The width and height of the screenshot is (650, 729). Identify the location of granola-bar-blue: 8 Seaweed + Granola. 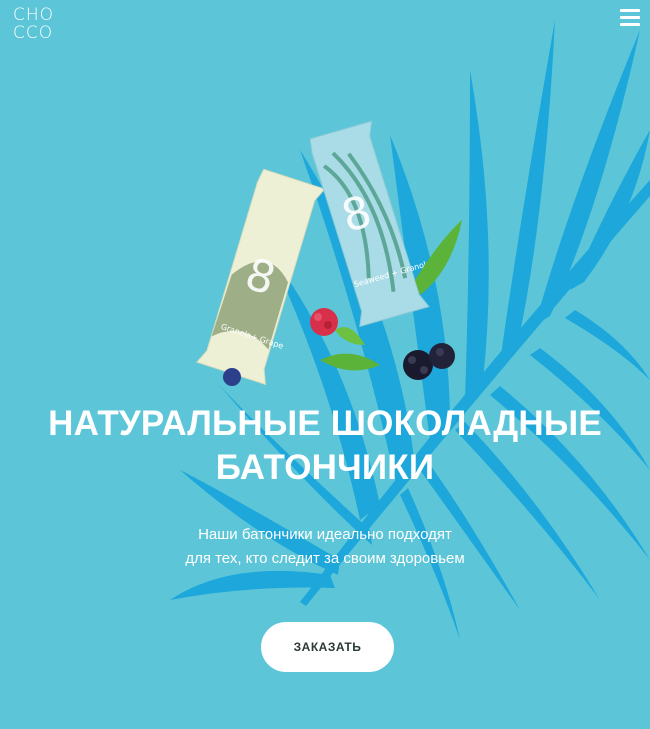
(370, 224).